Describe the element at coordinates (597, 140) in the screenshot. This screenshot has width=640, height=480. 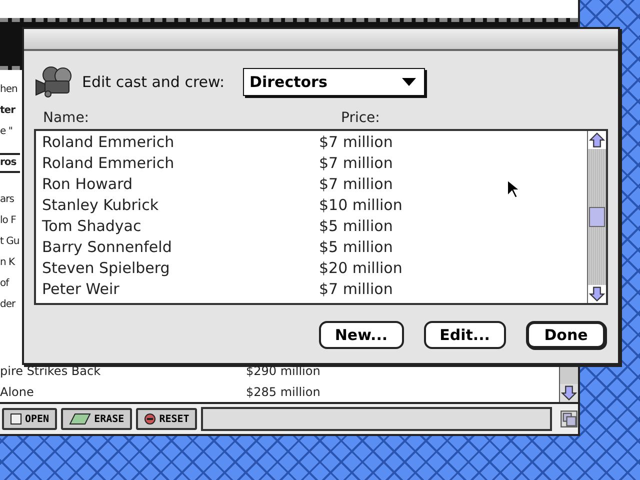
I see `scroll-up-arrow-icon` at that location.